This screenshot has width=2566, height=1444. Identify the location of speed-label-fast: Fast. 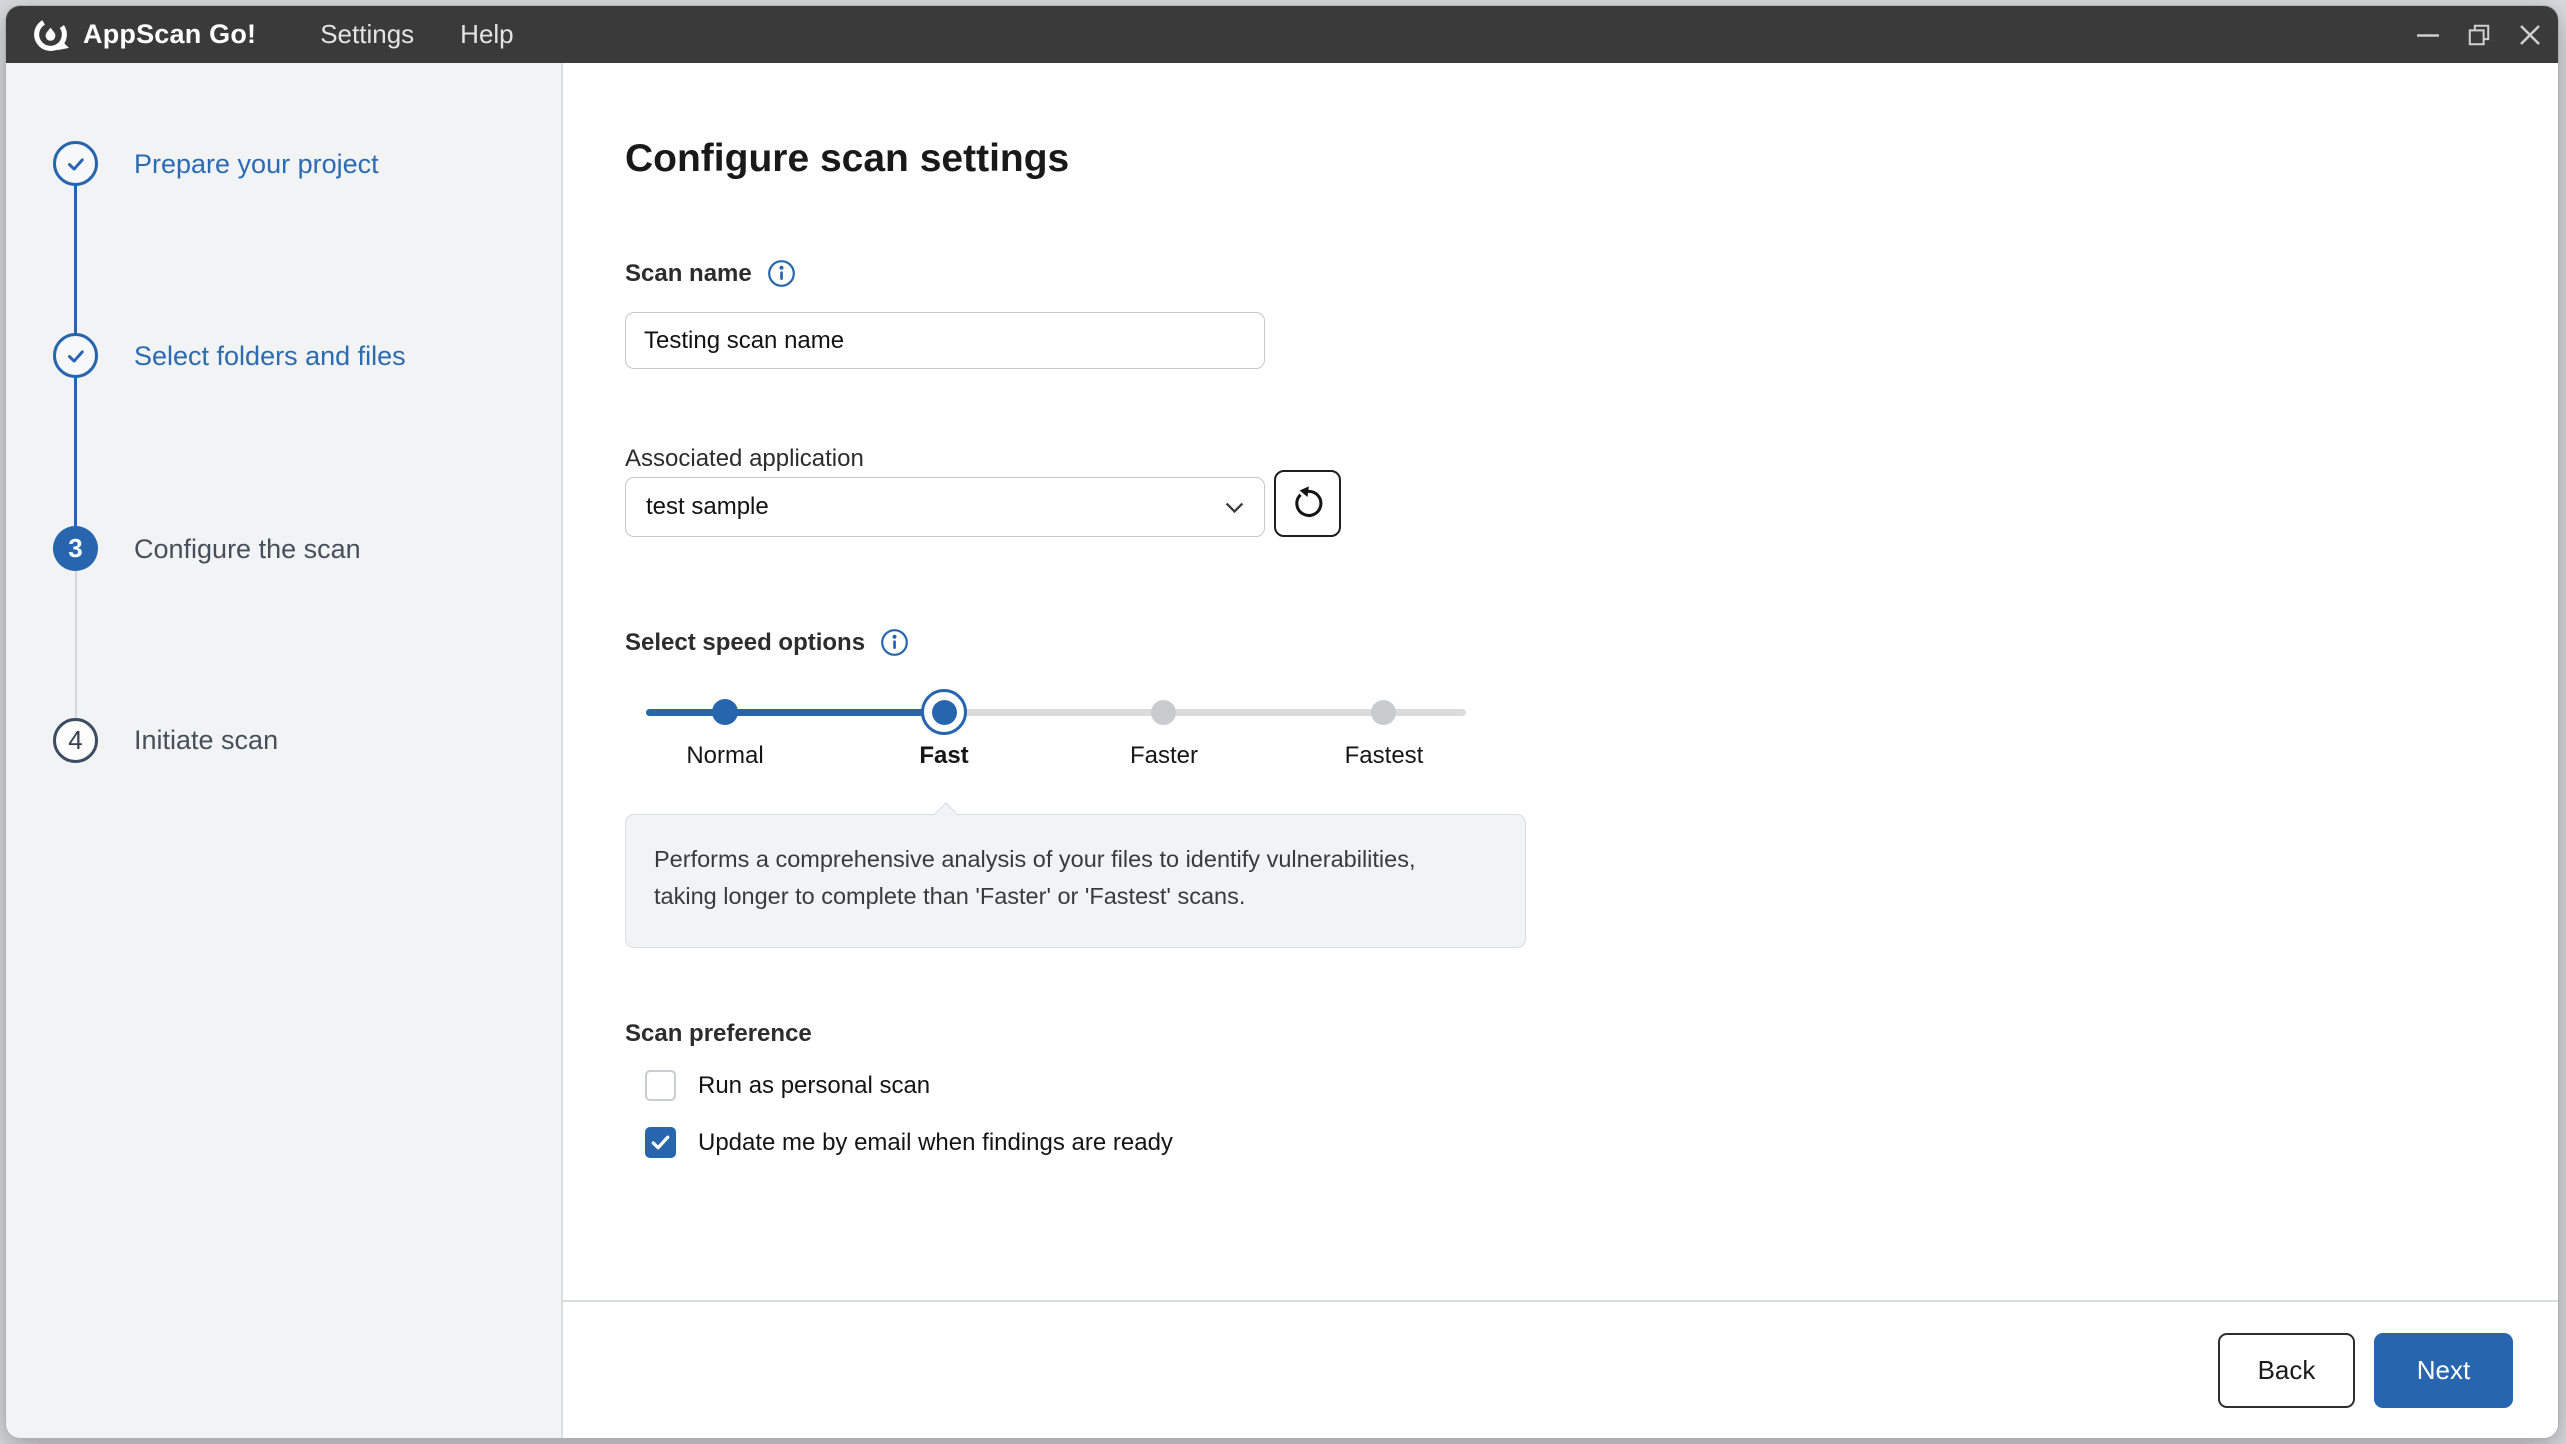
(944, 755).